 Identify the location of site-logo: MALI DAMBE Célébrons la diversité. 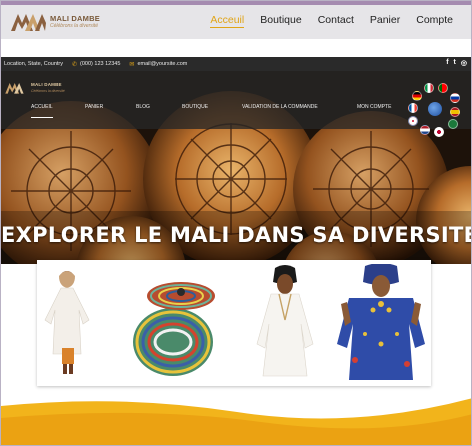
(54, 22).